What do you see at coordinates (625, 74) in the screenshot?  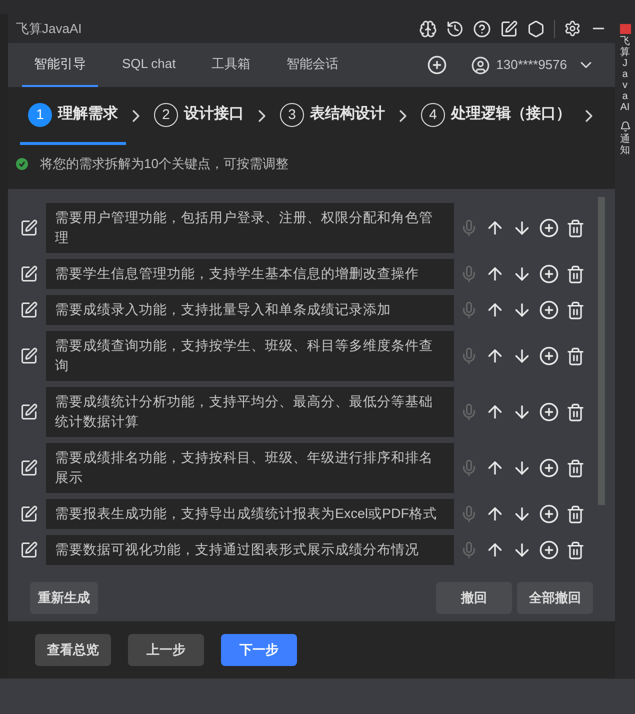 I see `sidebar-label: 飞算JavaAI` at bounding box center [625, 74].